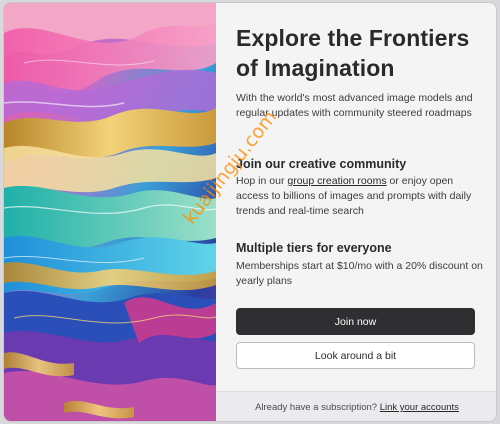 Image resolution: width=500 pixels, height=424 pixels. I want to click on link-accounts-link: Link your accounts, so click(419, 407).